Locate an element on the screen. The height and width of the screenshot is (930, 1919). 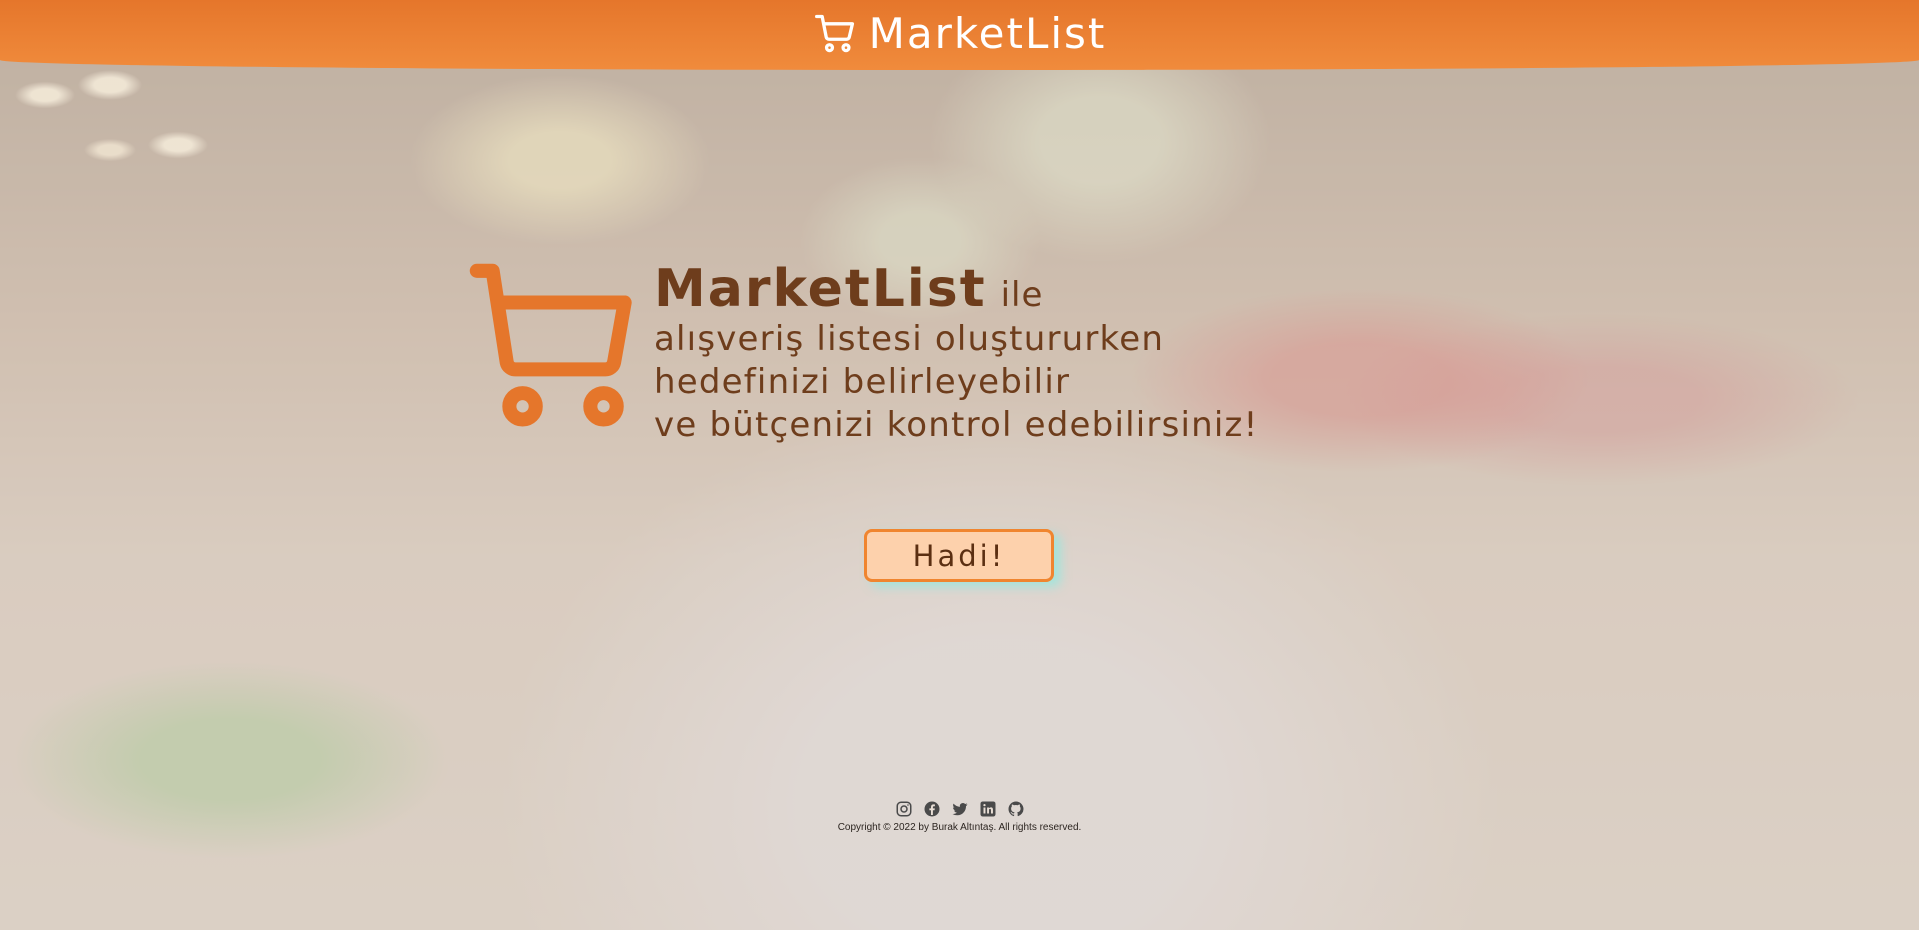
hero-ile: ile is located at coordinates (1022, 295).